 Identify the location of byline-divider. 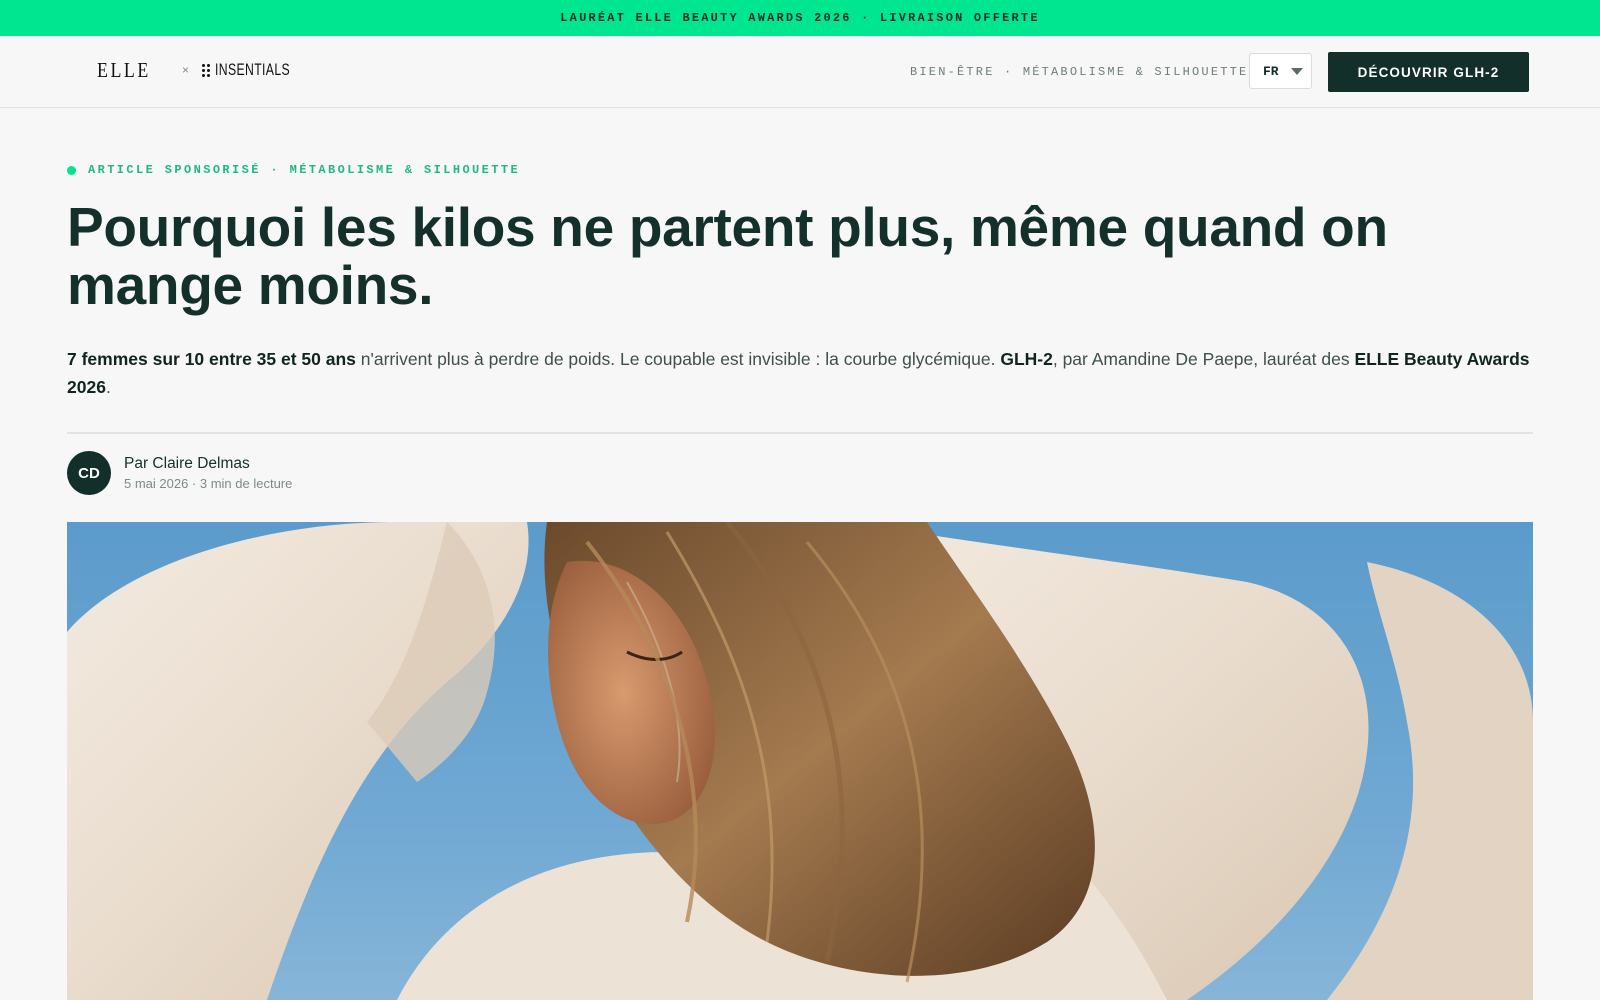
(800, 433).